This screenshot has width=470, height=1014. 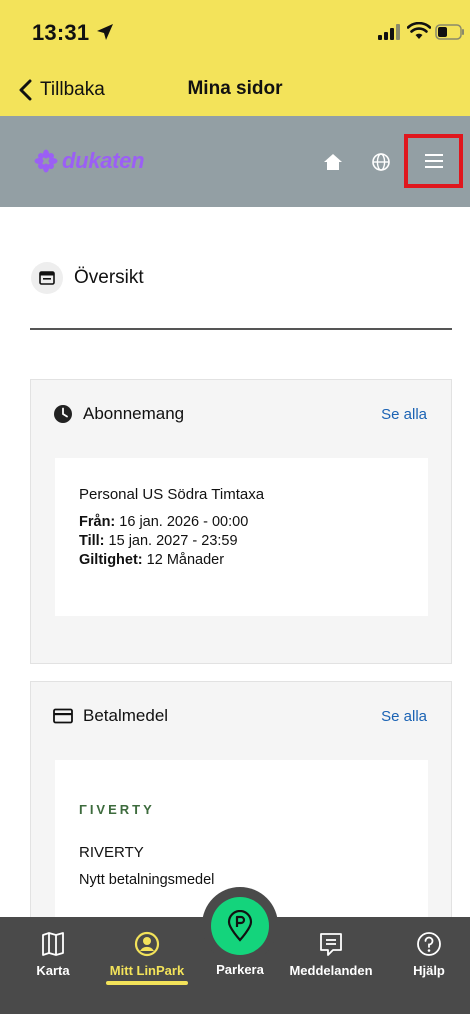 What do you see at coordinates (381, 162) in the screenshot?
I see `globe-icon` at bounding box center [381, 162].